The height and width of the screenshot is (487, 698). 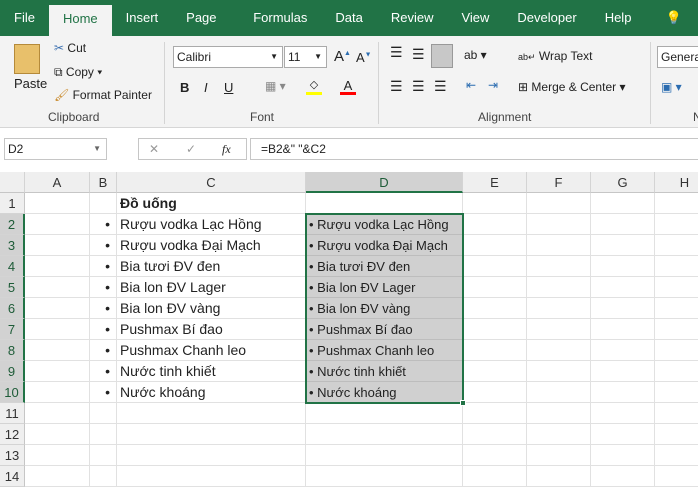 What do you see at coordinates (12, 203) in the screenshot?
I see `row-header-1: 1` at bounding box center [12, 203].